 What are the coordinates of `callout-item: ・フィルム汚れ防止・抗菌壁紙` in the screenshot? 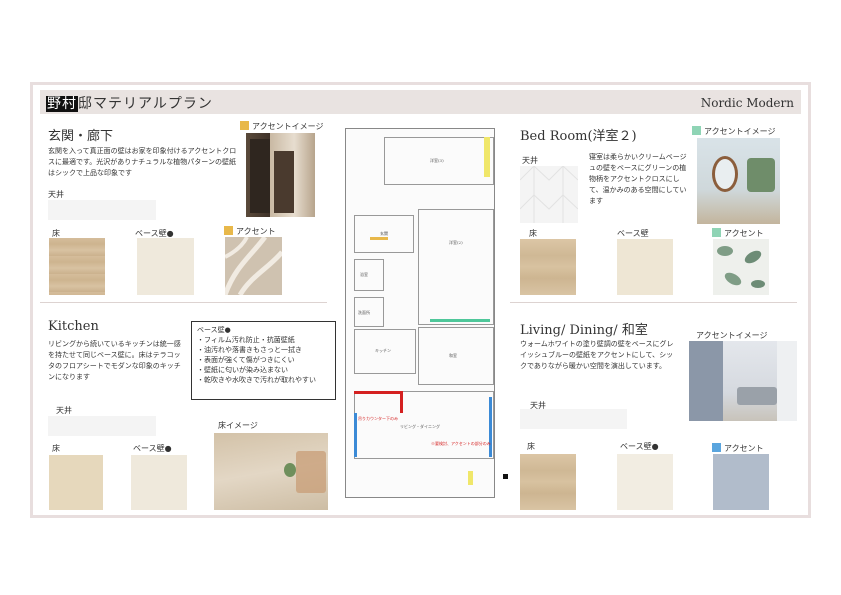 It's located at (246, 340).